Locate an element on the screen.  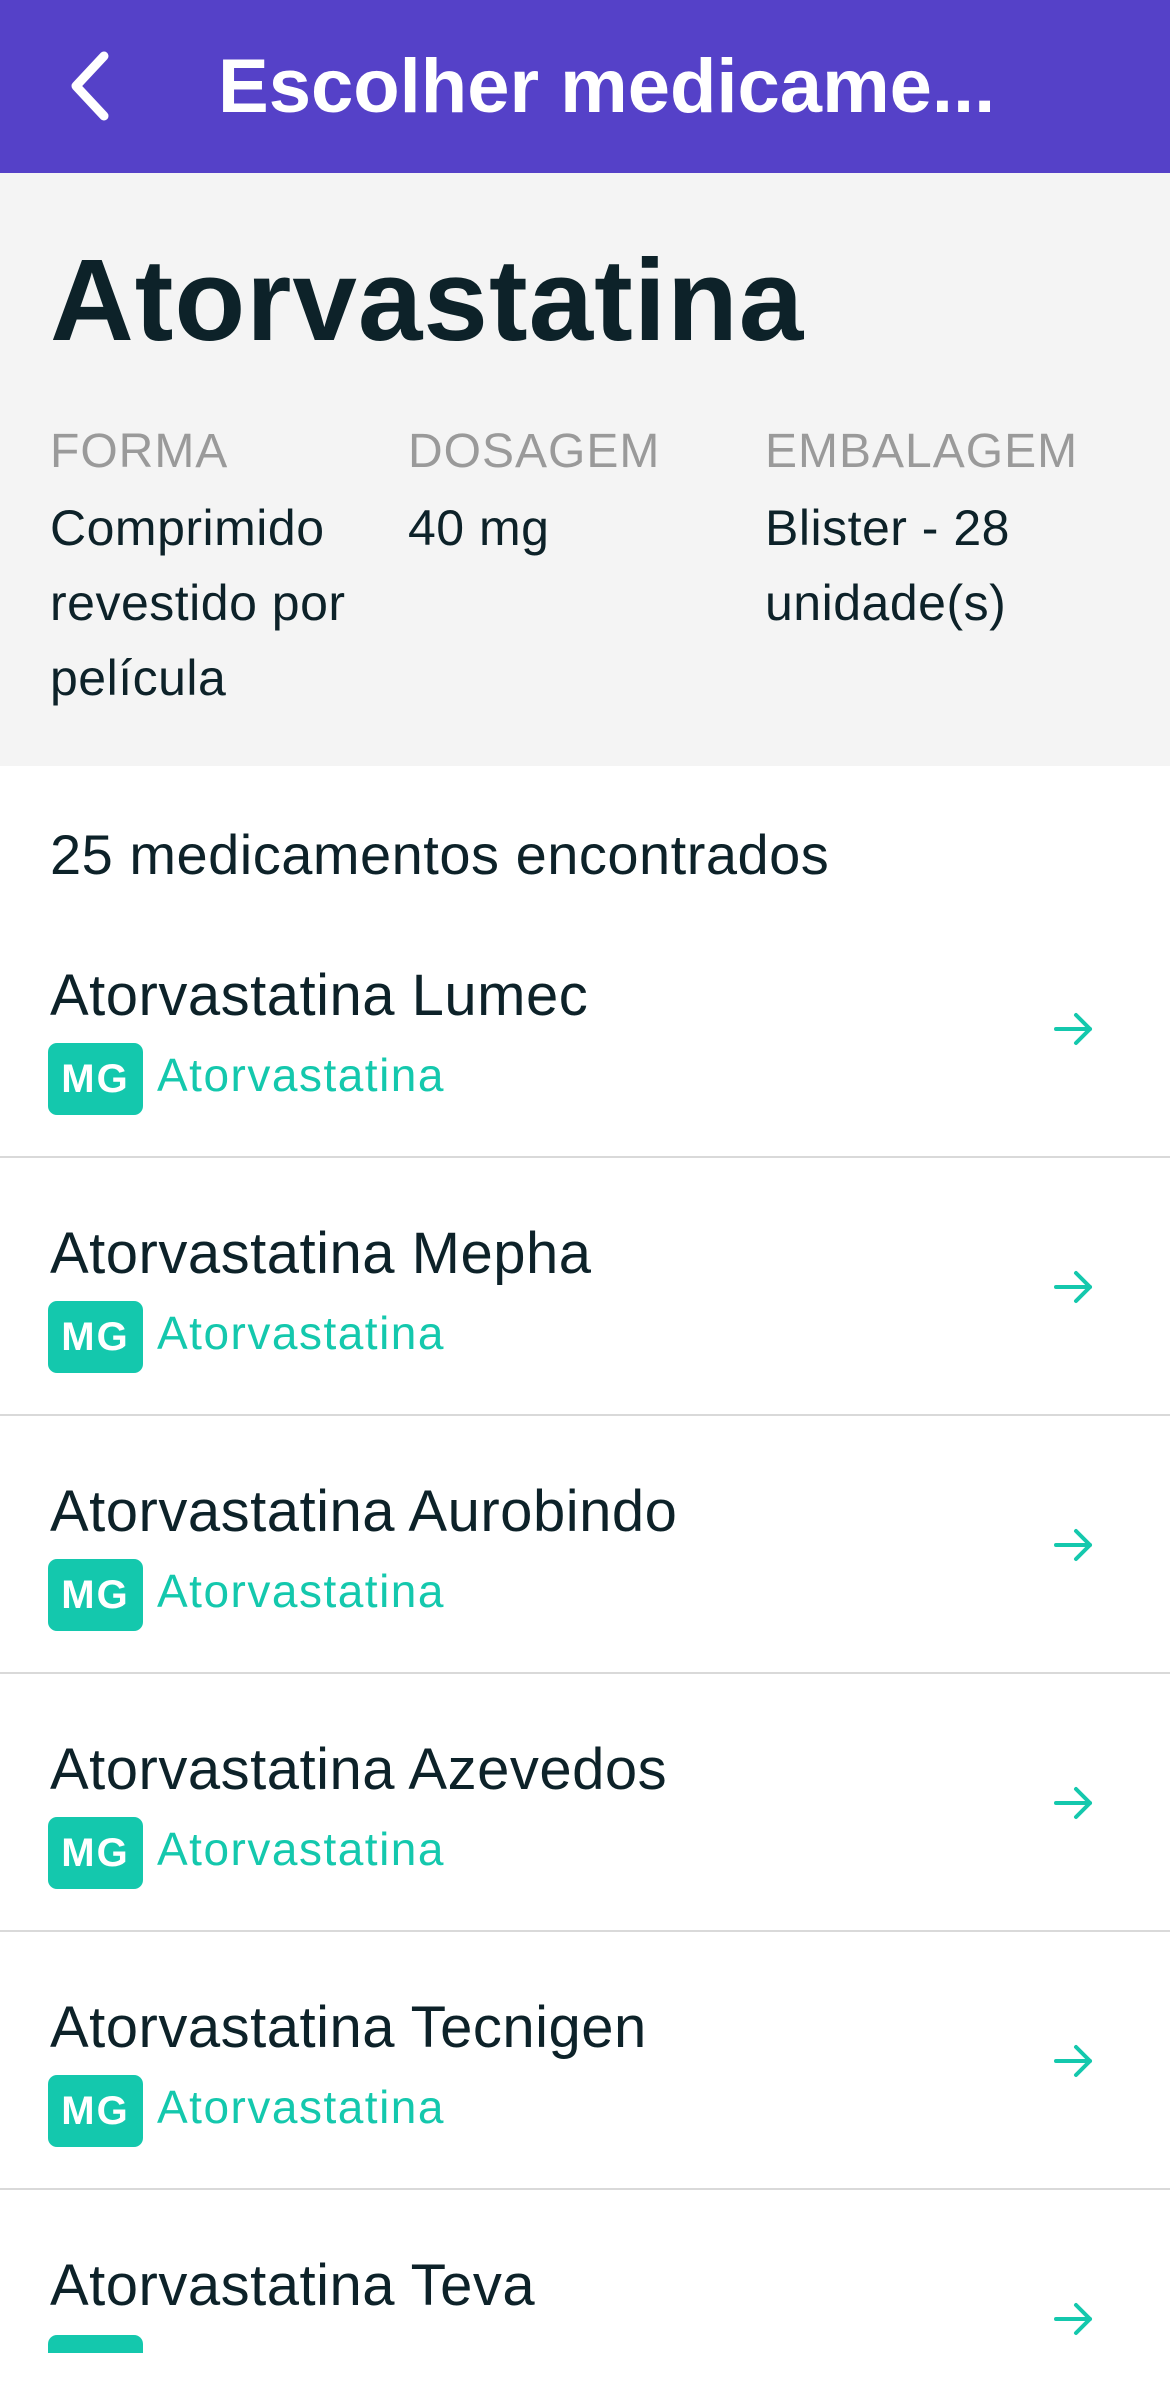
attribute-label: FORMA is located at coordinates (139, 451).